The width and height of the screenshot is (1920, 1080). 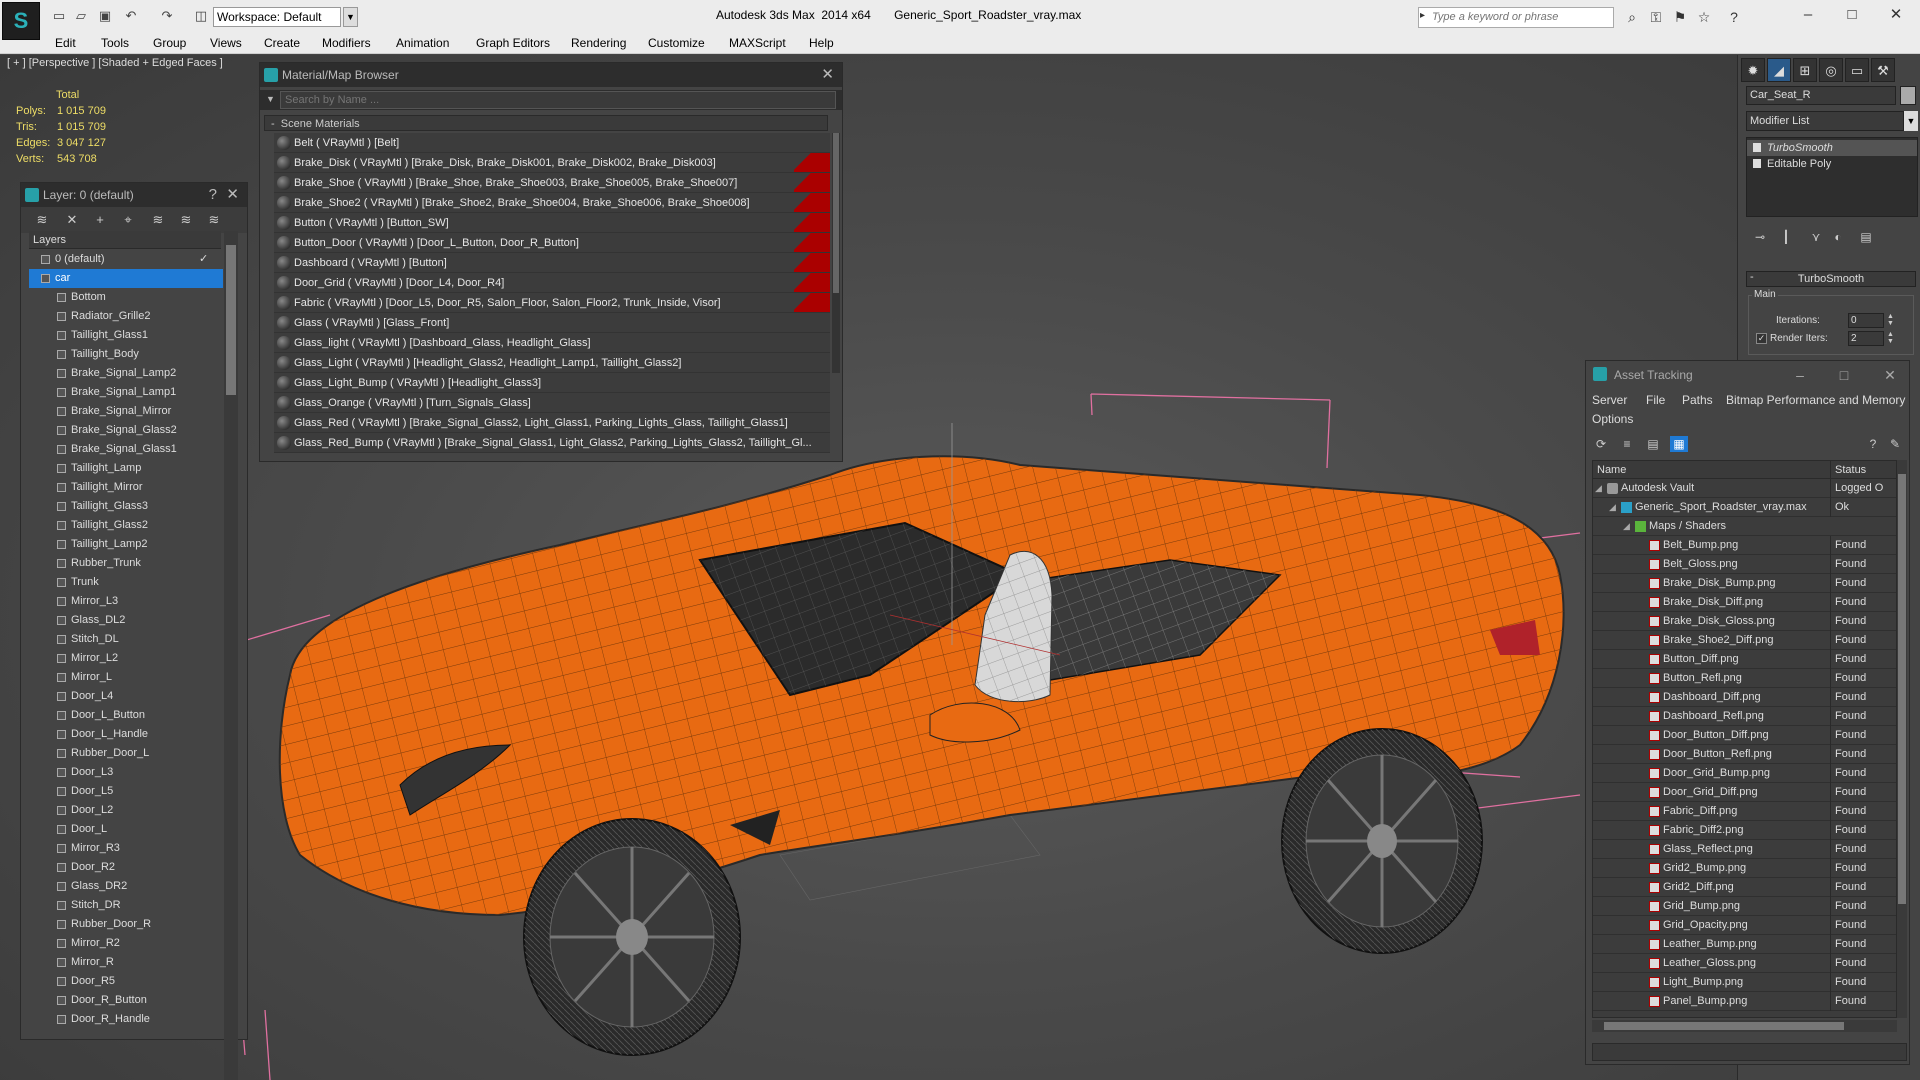 What do you see at coordinates (552, 223) in the screenshot?
I see `material-row: Button ( VRayMtl ) [Button_SW]` at bounding box center [552, 223].